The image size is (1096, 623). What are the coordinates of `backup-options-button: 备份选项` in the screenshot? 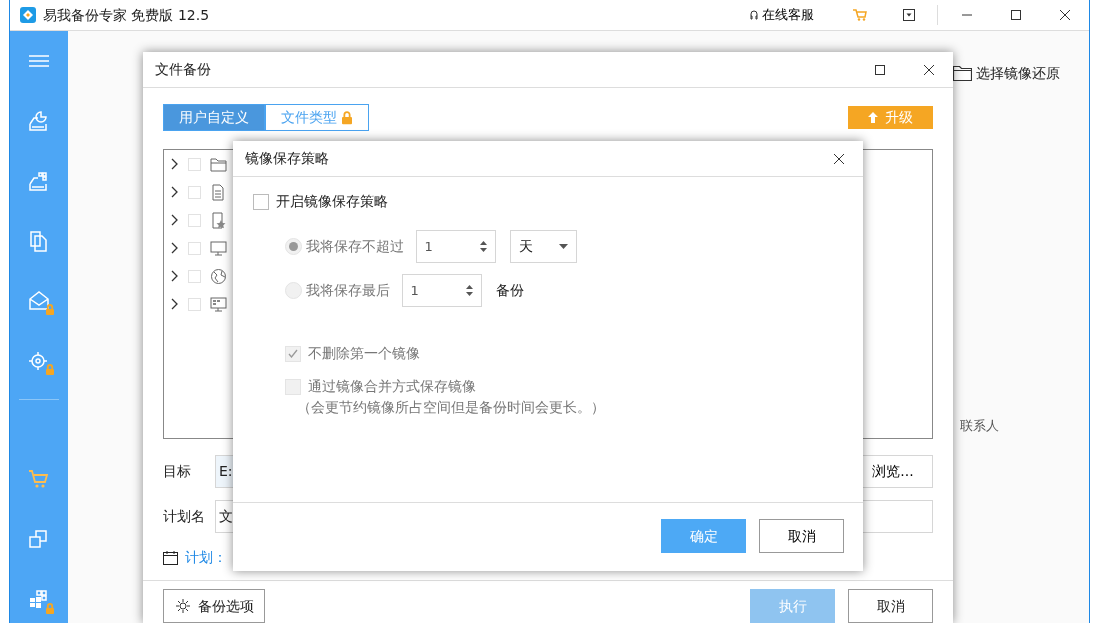 It's located at (214, 606).